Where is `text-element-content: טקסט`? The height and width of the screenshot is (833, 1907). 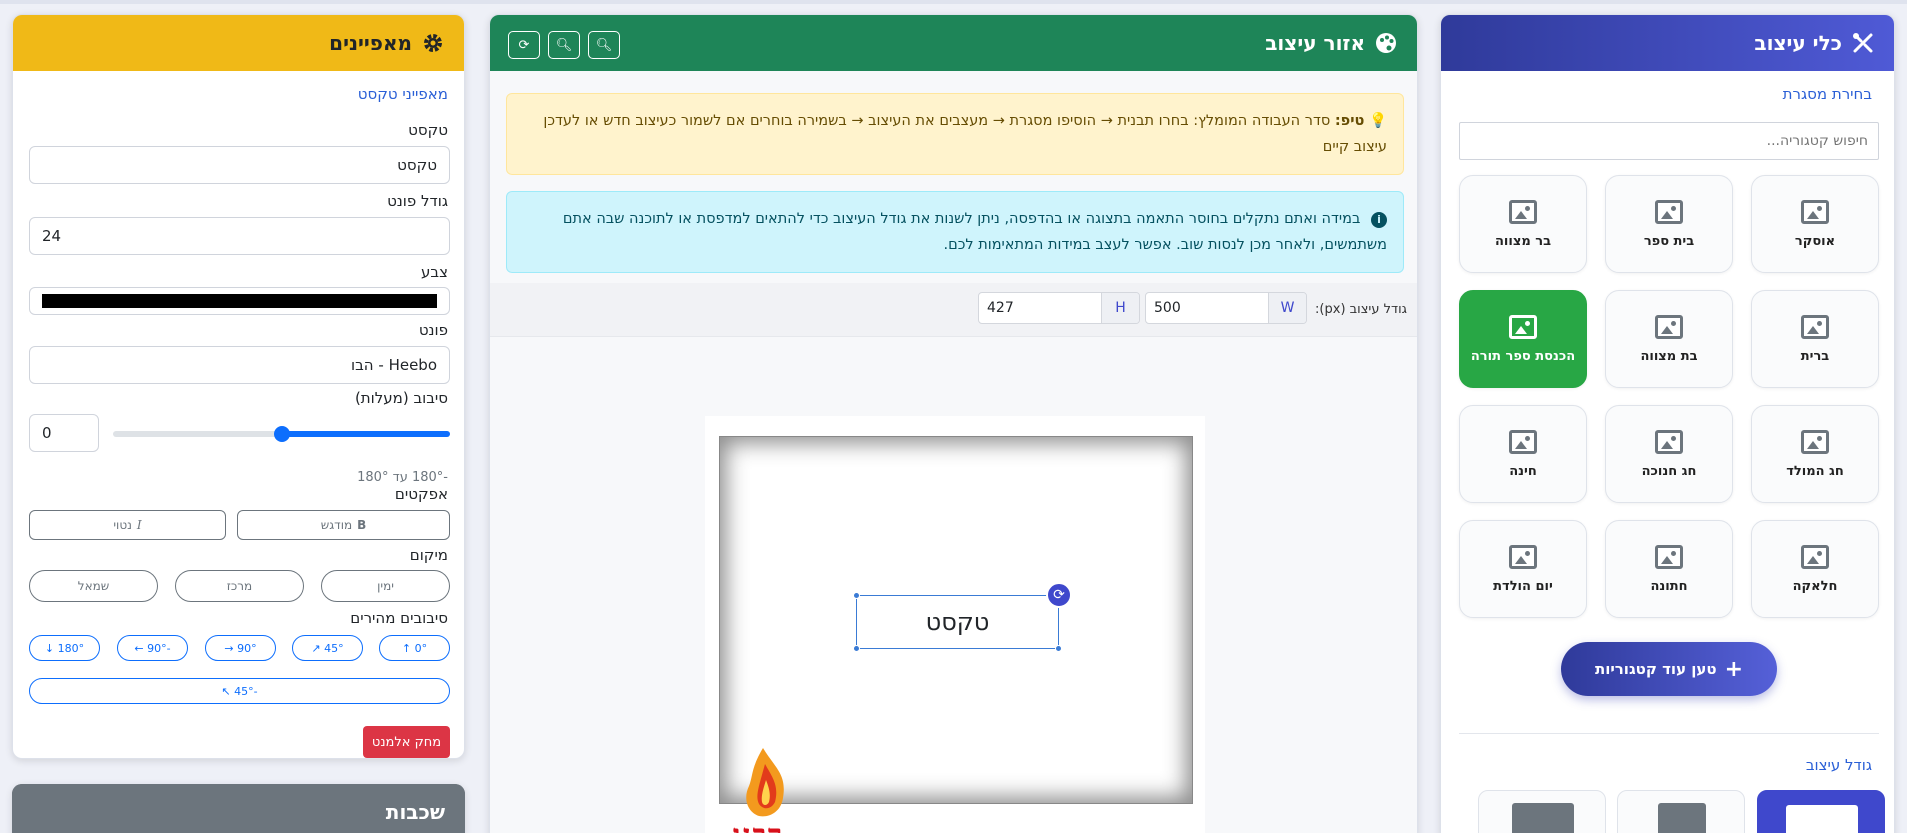
text-element-content: טקסט is located at coordinates (957, 622).